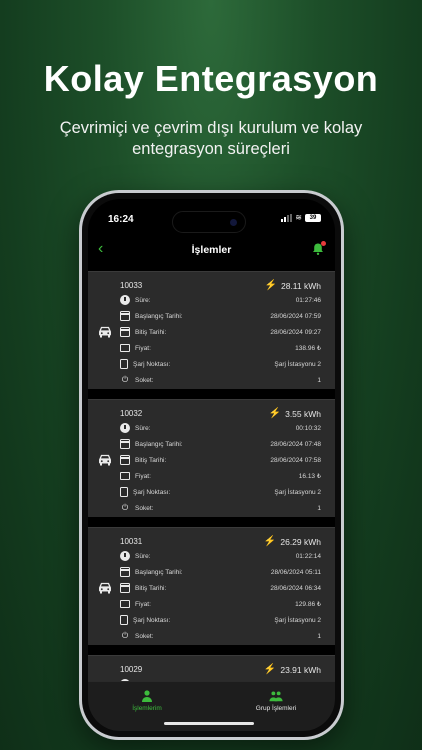 The height and width of the screenshot is (750, 422). What do you see at coordinates (131, 541) in the screenshot?
I see `transaction-id: 10031` at bounding box center [131, 541].